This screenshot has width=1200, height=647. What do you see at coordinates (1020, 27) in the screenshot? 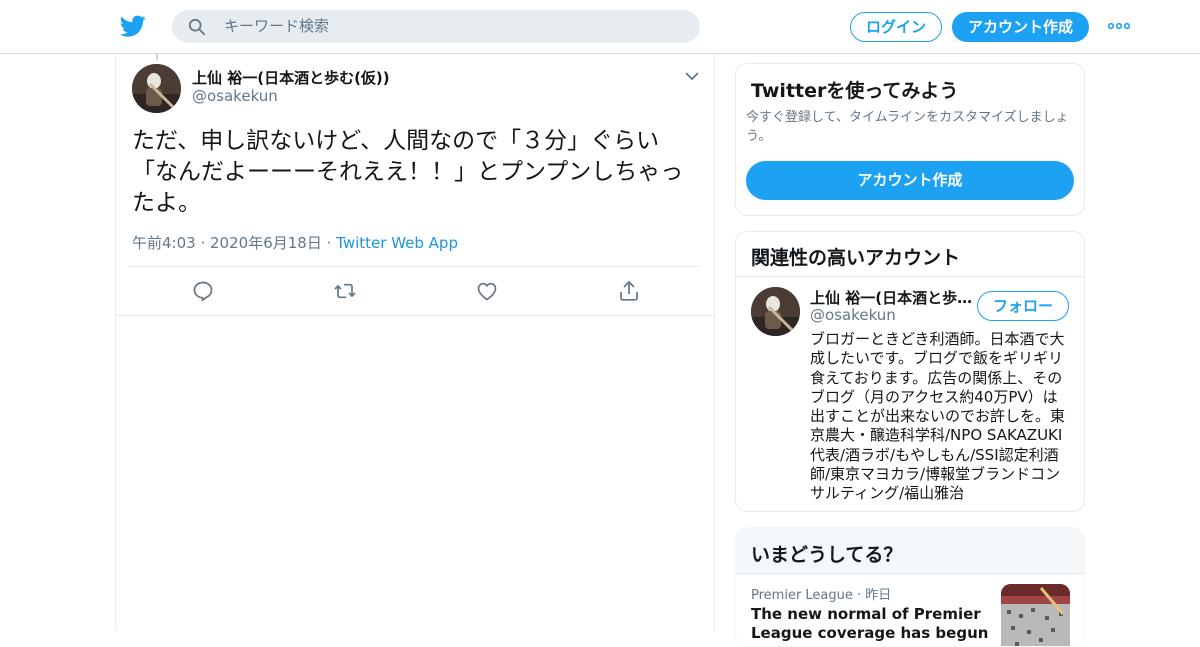
I see `signup-button: アカウント作成` at bounding box center [1020, 27].